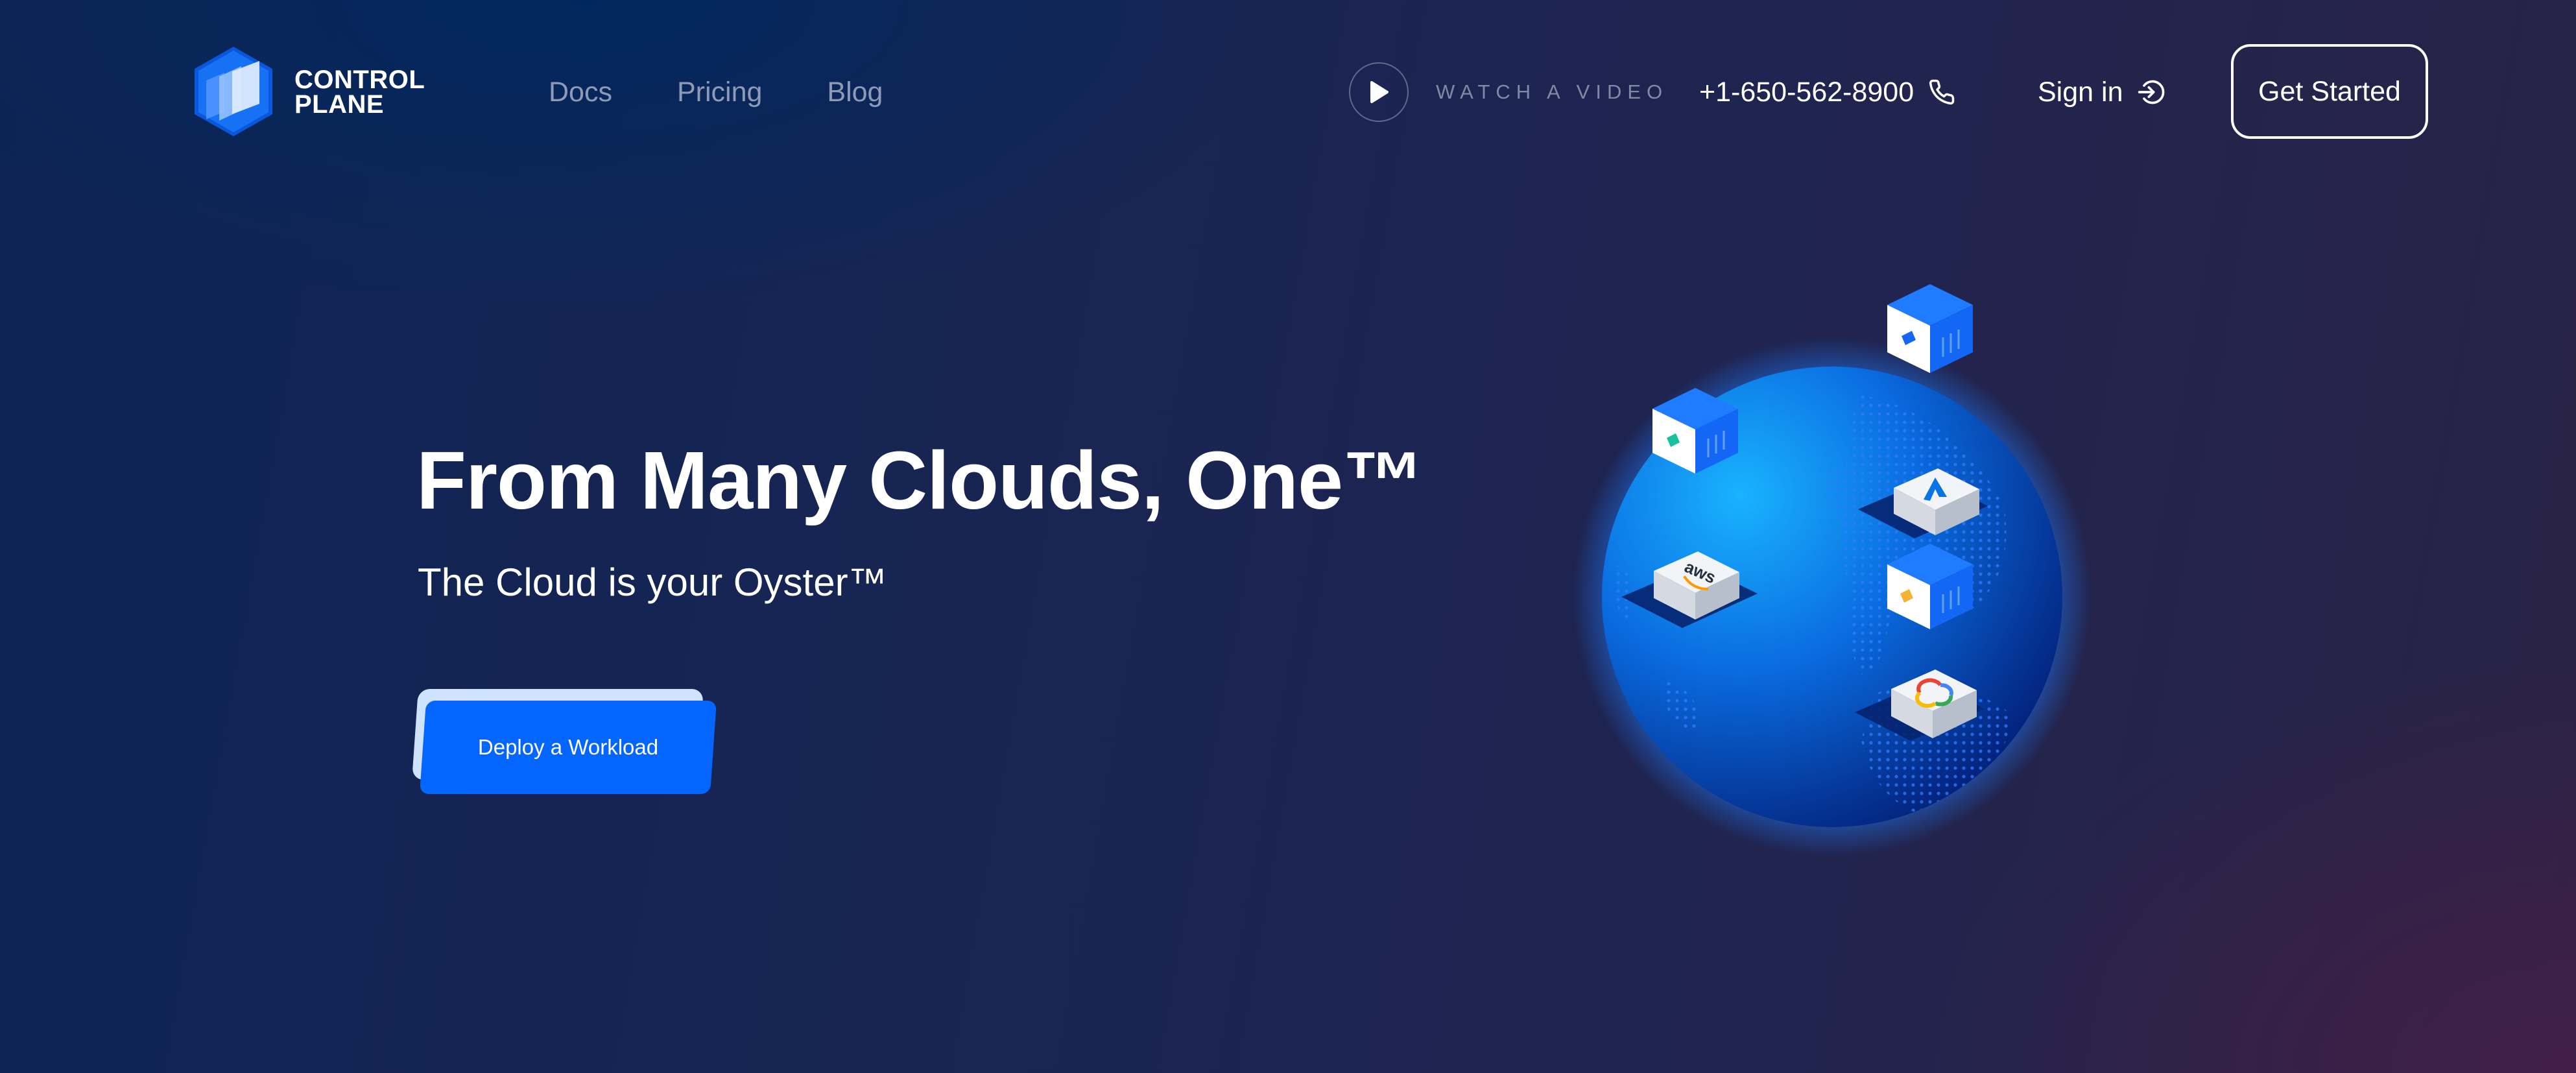 The width and height of the screenshot is (2576, 1073). I want to click on hero-title: From Many Clouds, One™, so click(920, 481).